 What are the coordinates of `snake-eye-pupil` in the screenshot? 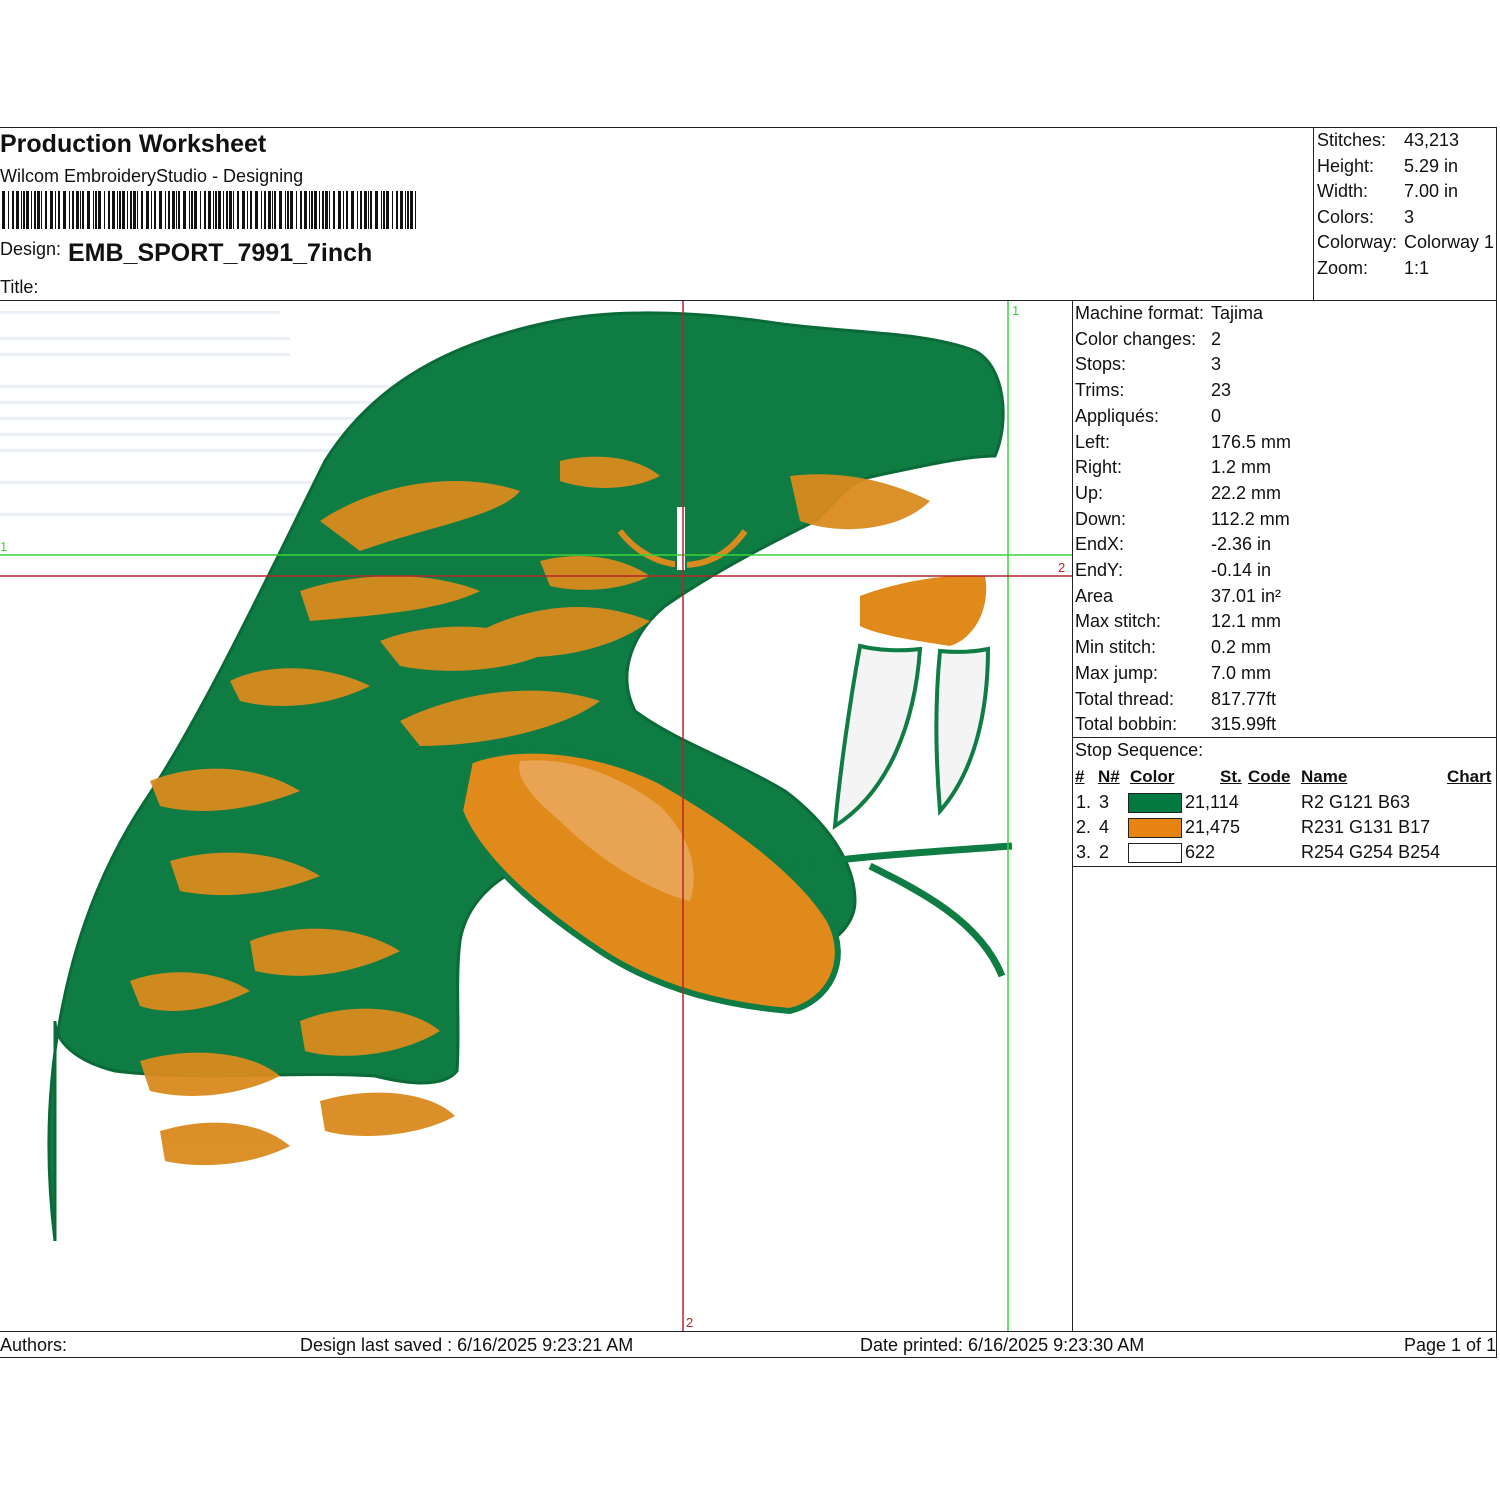 It's located at (681, 538).